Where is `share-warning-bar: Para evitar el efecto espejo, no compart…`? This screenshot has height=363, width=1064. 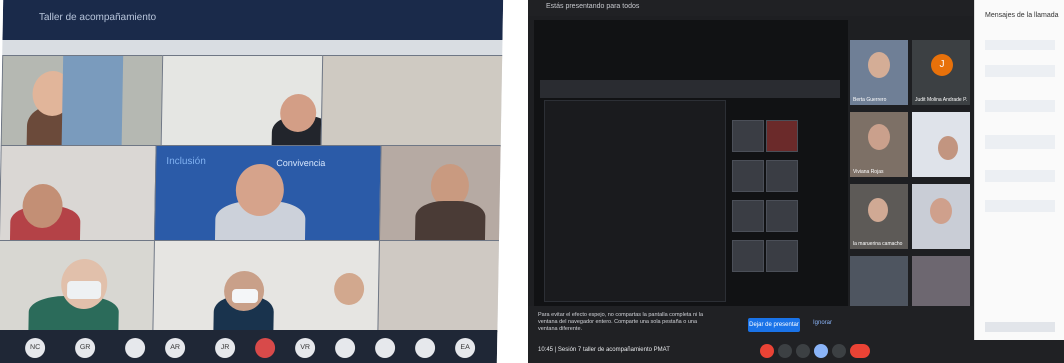 share-warning-bar: Para evitar el efecto espejo, no compart… is located at coordinates (750, 323).